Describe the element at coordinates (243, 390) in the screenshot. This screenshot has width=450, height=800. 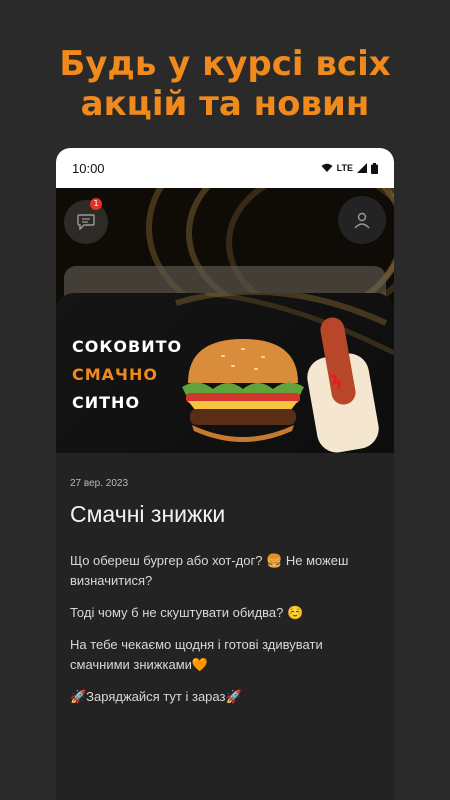
I see `burger-image` at that location.